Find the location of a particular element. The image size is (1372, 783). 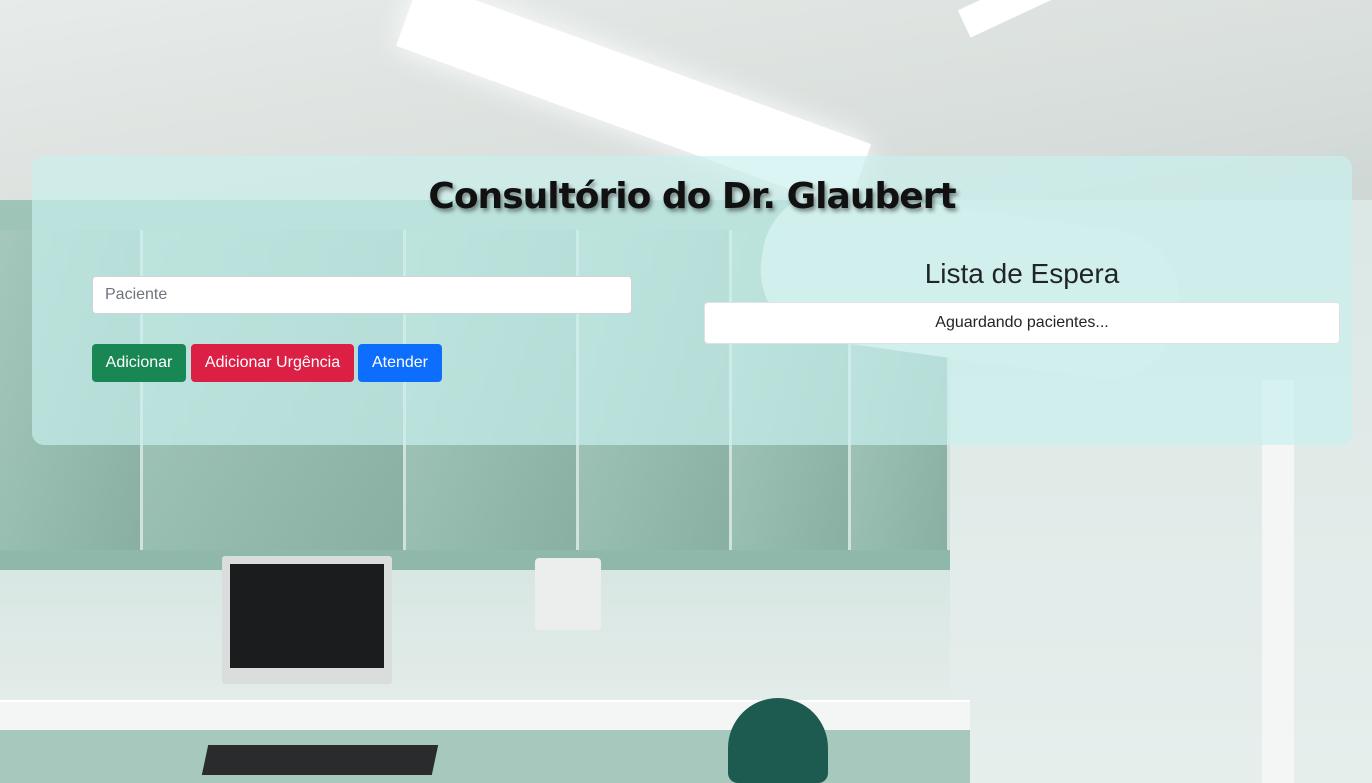

add-button: Adicionar is located at coordinates (139, 363).